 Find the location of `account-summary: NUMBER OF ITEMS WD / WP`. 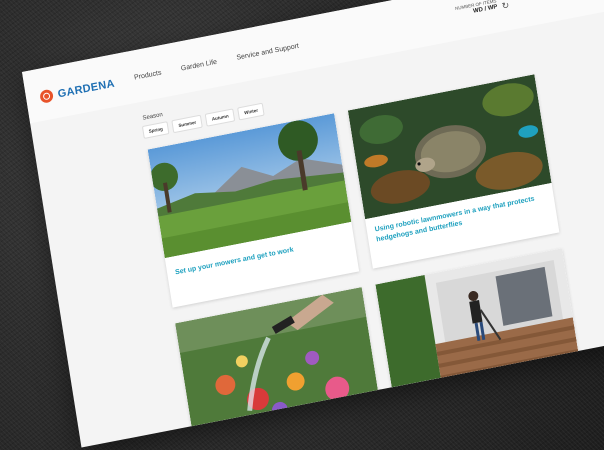

account-summary: NUMBER OF ITEMS WD / WP is located at coordinates (476, 10).